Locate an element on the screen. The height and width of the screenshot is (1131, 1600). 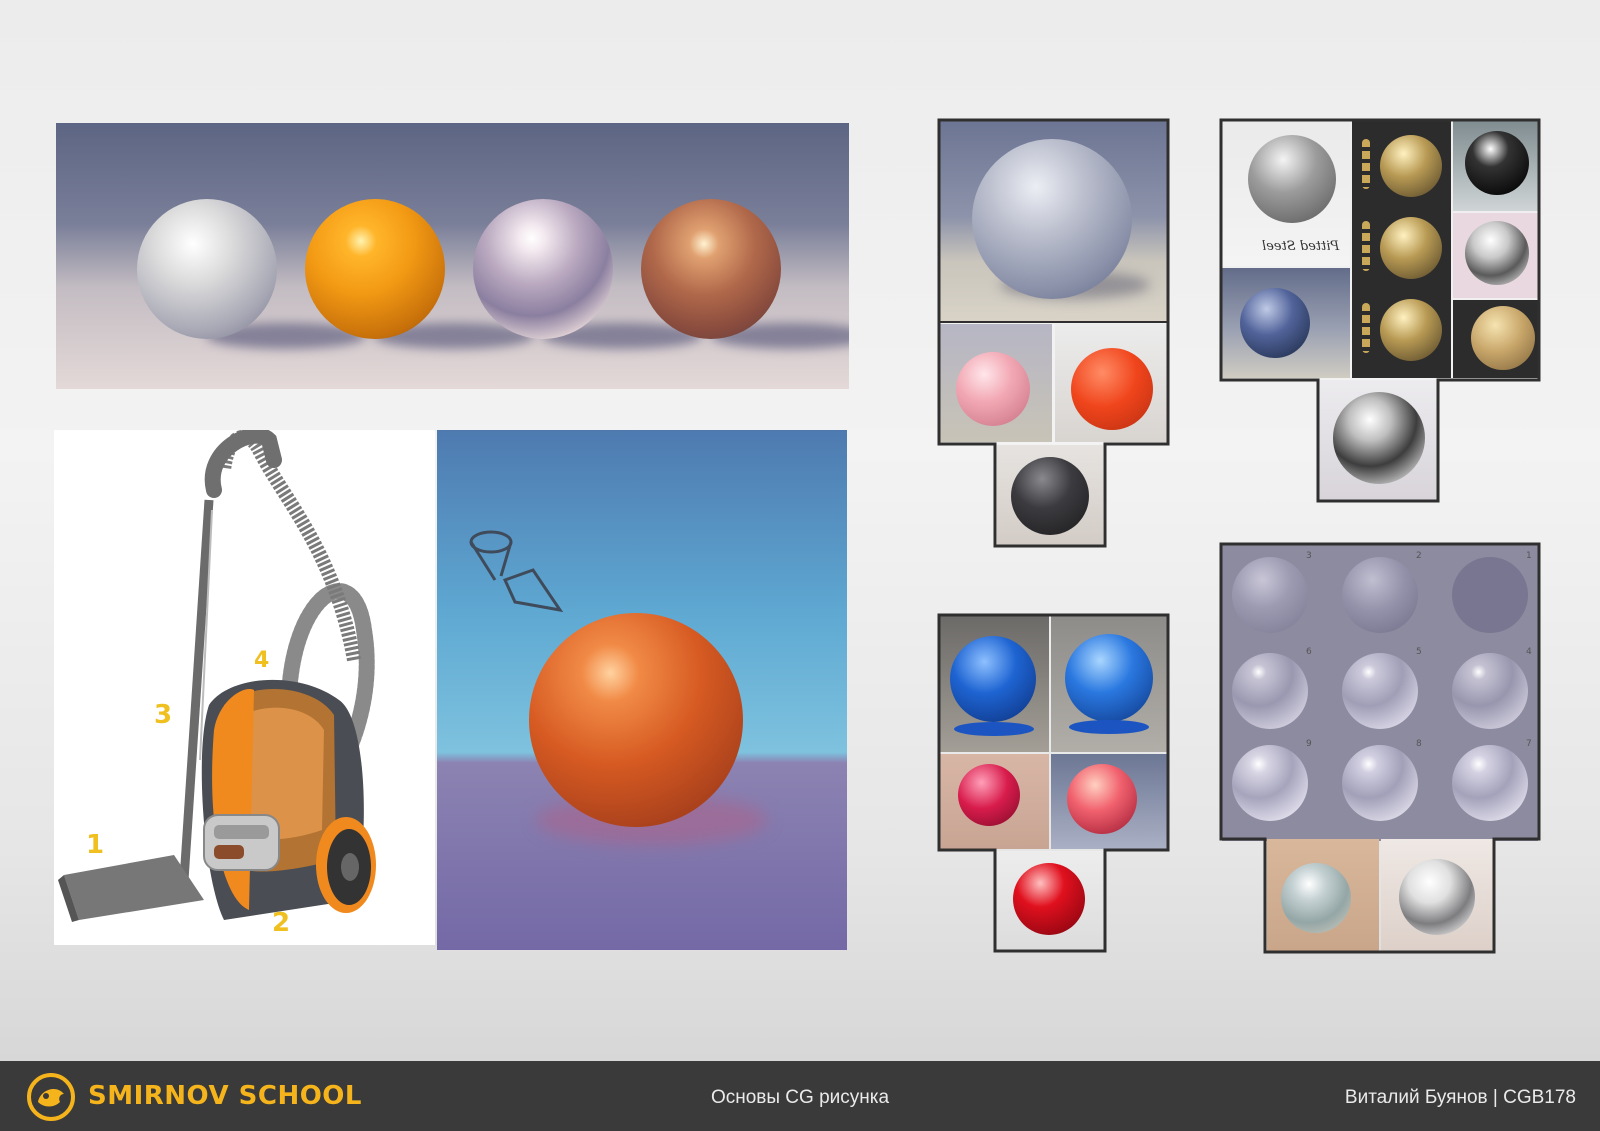
glass-study-grid: 3 2 1 6 5 4 9 8 7 is located at coordinates (1380, 693).